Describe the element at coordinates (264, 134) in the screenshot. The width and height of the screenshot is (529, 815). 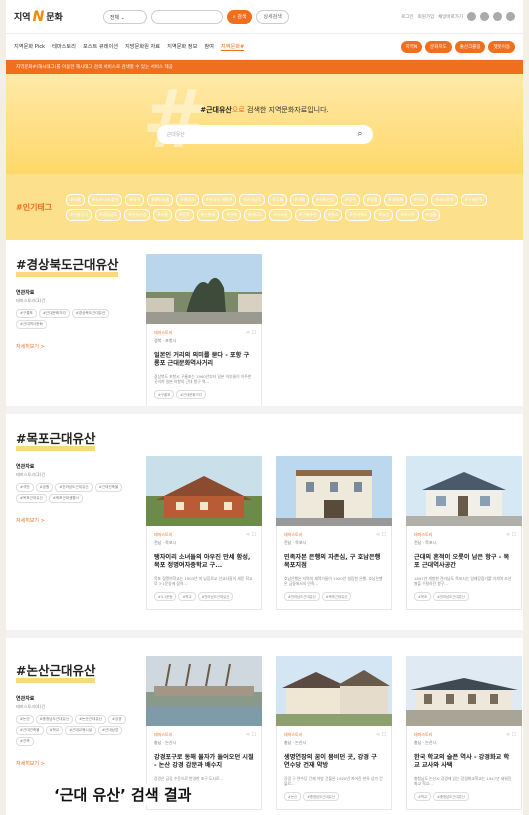
I see `hero-search-input: 근대유산 ⌕` at that location.